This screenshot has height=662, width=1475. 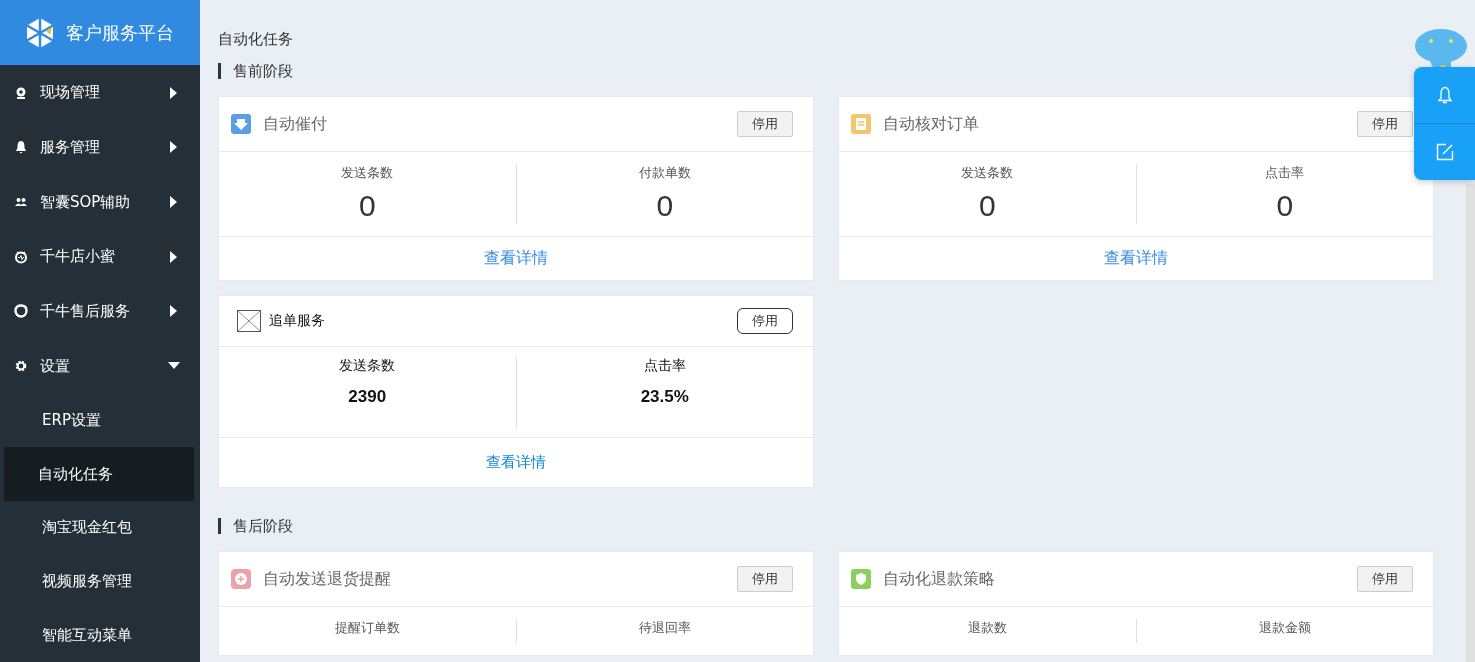 What do you see at coordinates (327, 579) in the screenshot?
I see `card-title: 自动发送退货提醒` at bounding box center [327, 579].